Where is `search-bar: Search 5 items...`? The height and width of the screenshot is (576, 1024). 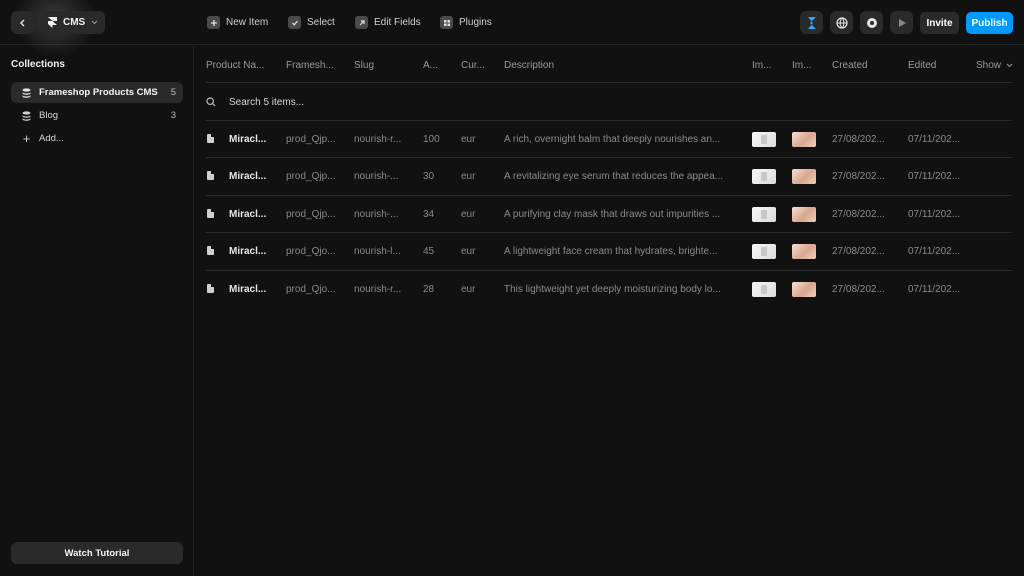
search-bar: Search 5 items... is located at coordinates (255, 102).